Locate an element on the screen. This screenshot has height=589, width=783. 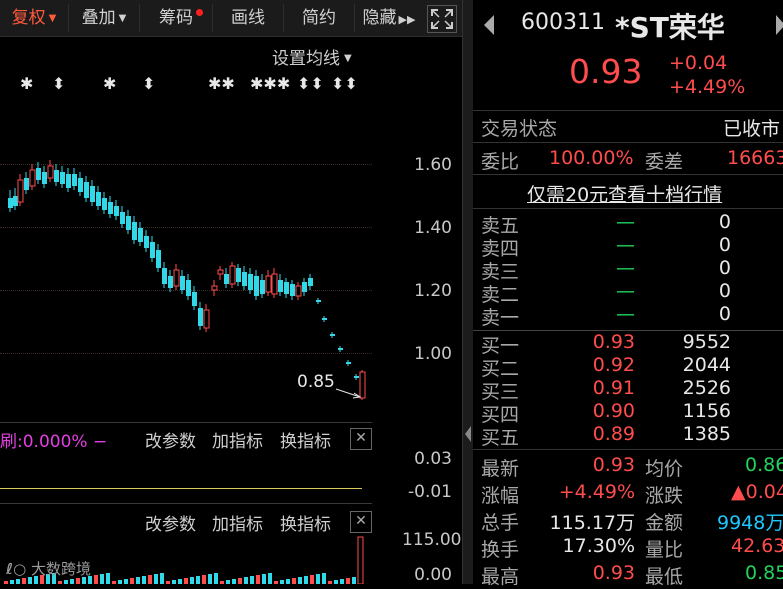
chouma-button: 筹码 is located at coordinates (176, 18).